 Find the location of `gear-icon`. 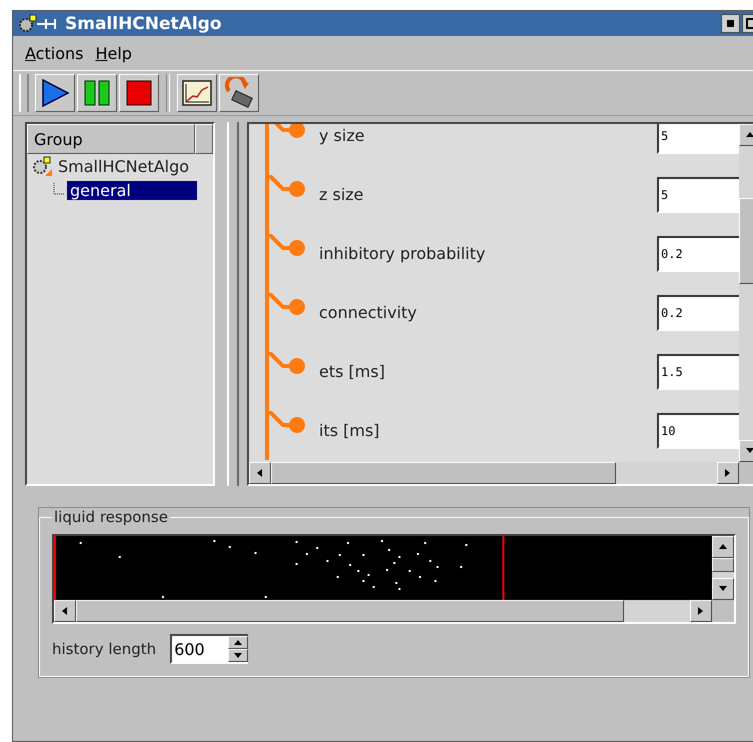

gear-icon is located at coordinates (42, 166).